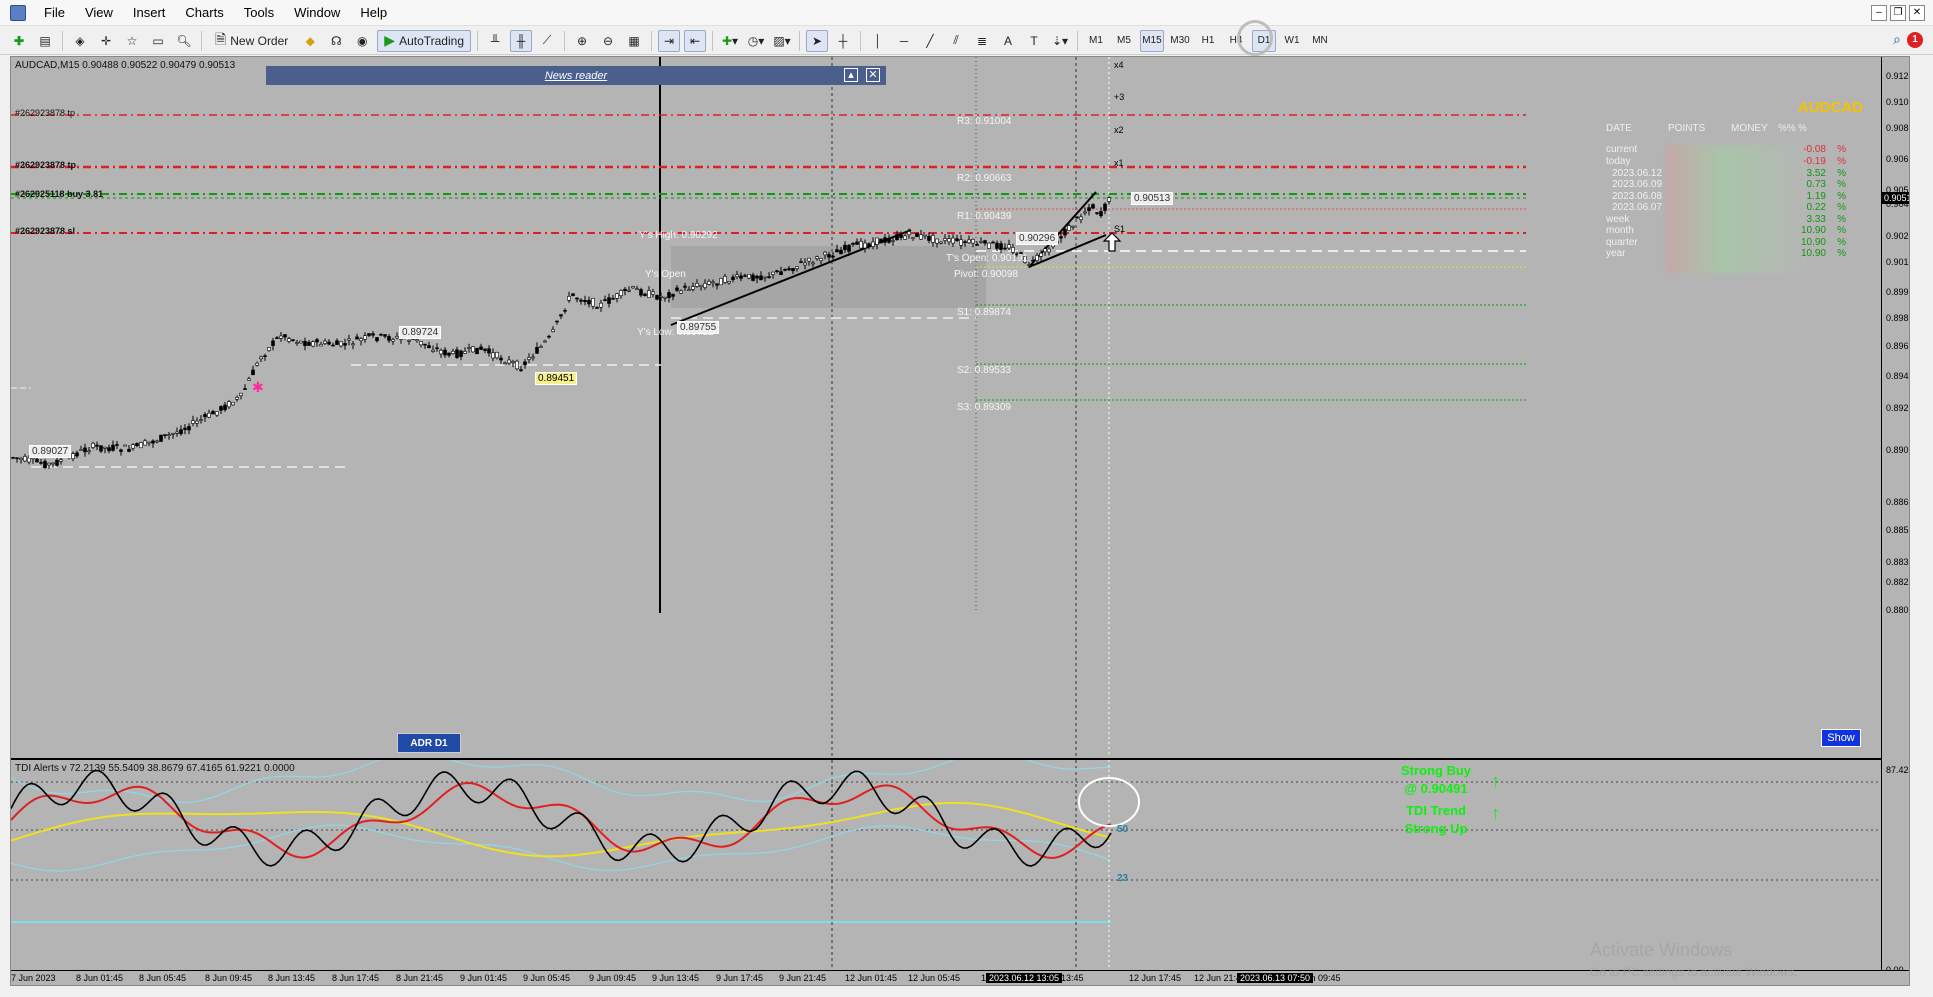 The image size is (1933, 997). Describe the element at coordinates (1897, 102) in the screenshot. I see `price-axis-tick: 0.91051` at that location.